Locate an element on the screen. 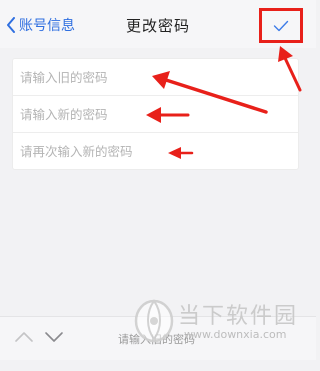  confirm-button is located at coordinates (281, 26).